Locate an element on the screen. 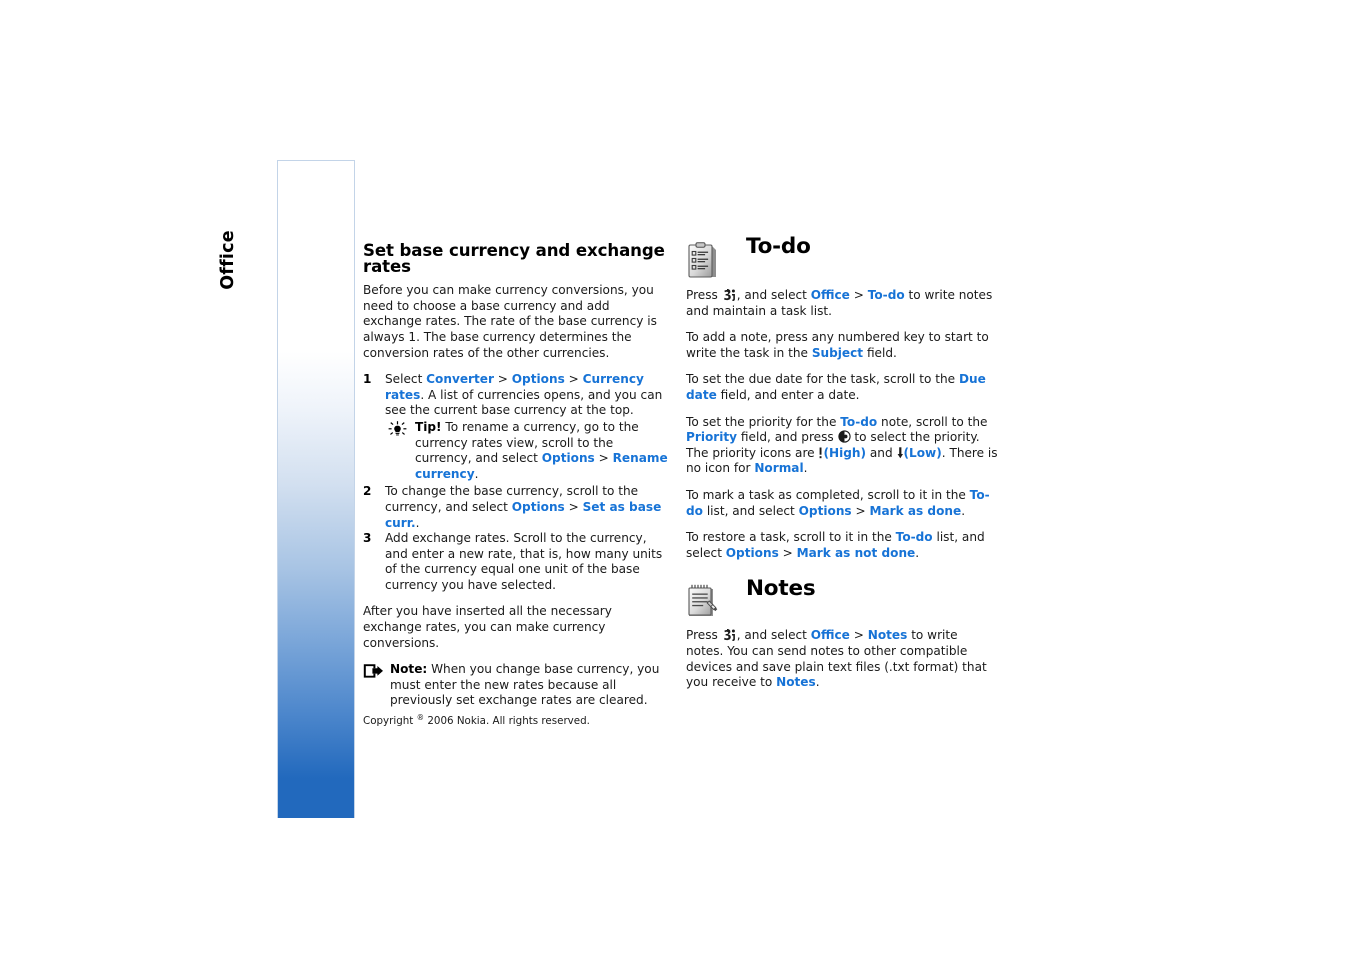 This screenshot has height=954, width=1351. step-number: 2 is located at coordinates (367, 491).